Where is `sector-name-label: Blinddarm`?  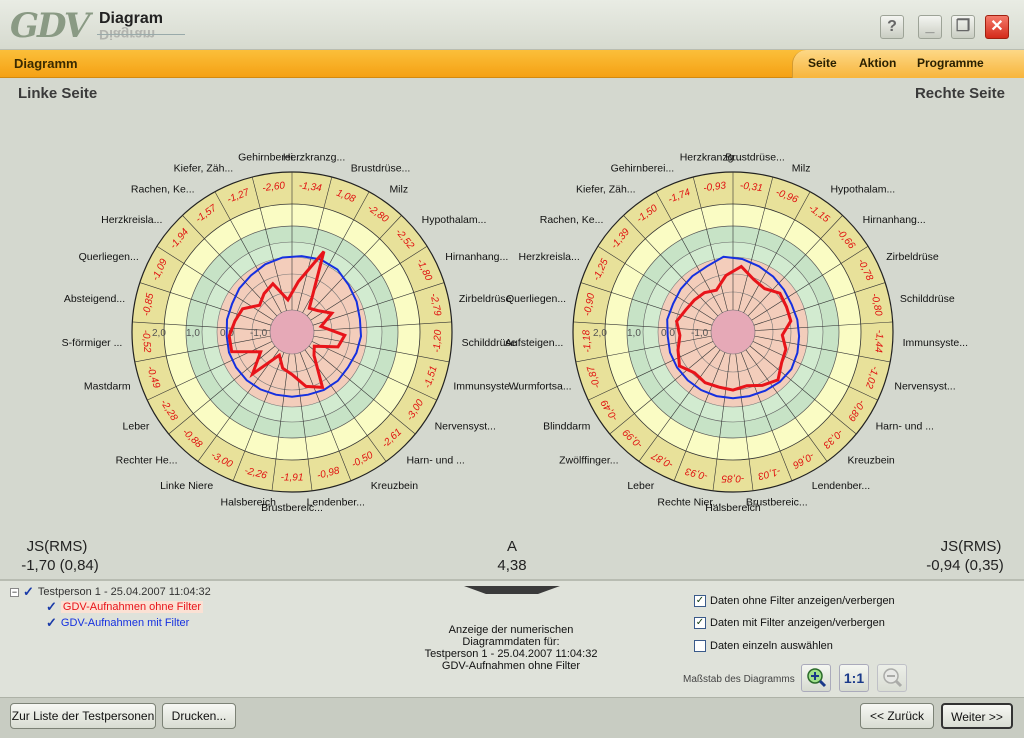
sector-name-label: Blinddarm is located at coordinates (567, 426).